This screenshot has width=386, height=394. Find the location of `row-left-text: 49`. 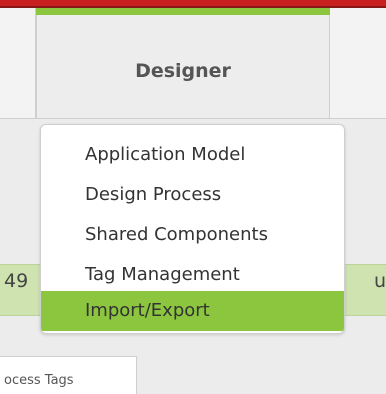

row-left-text: 49 is located at coordinates (16, 281).